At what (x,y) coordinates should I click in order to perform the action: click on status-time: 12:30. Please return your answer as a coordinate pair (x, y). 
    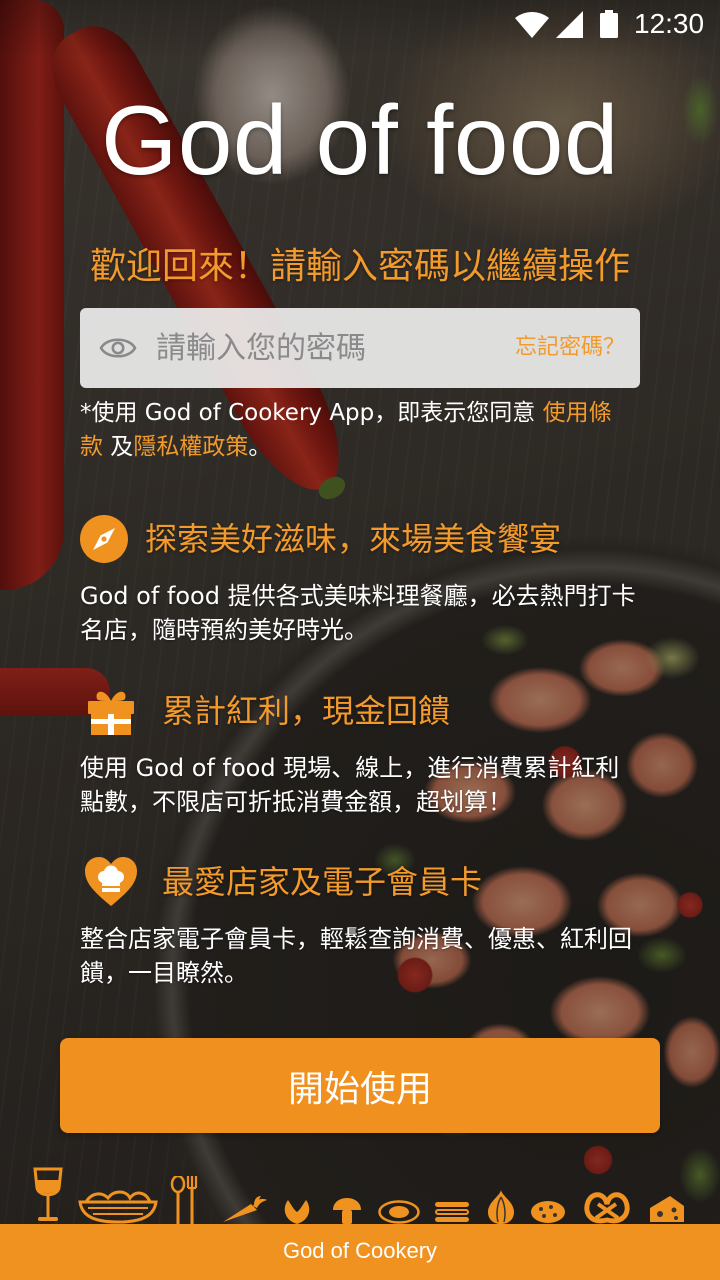
    Looking at the image, I should click on (669, 23).